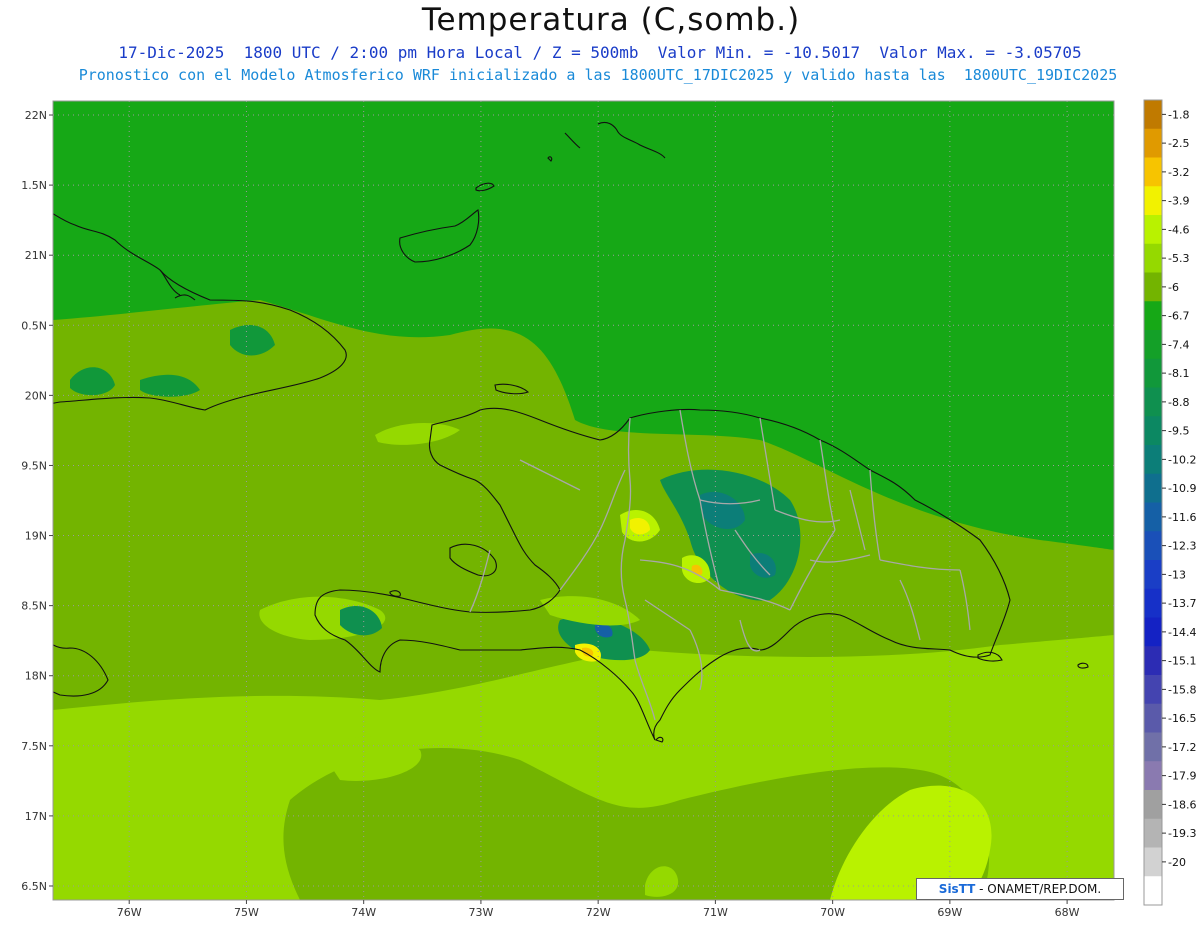 The height and width of the screenshot is (927, 1200). Describe the element at coordinates (34, 606) in the screenshot. I see `lat-tick-label: 8.5N` at that location.